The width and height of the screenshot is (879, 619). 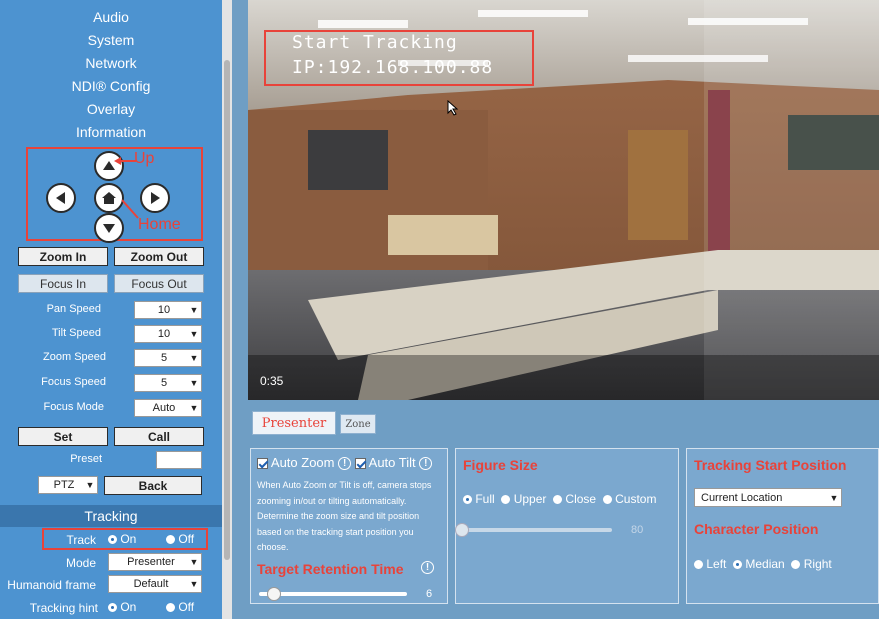 I want to click on ptz-select: PTZ ▼, so click(x=68, y=485).